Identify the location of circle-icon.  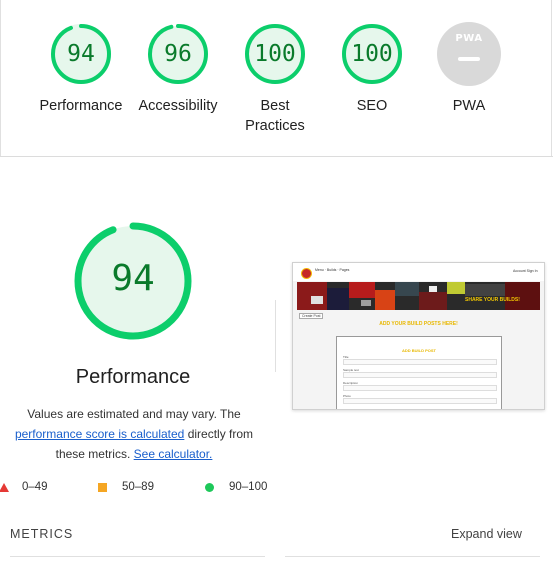
(209, 487).